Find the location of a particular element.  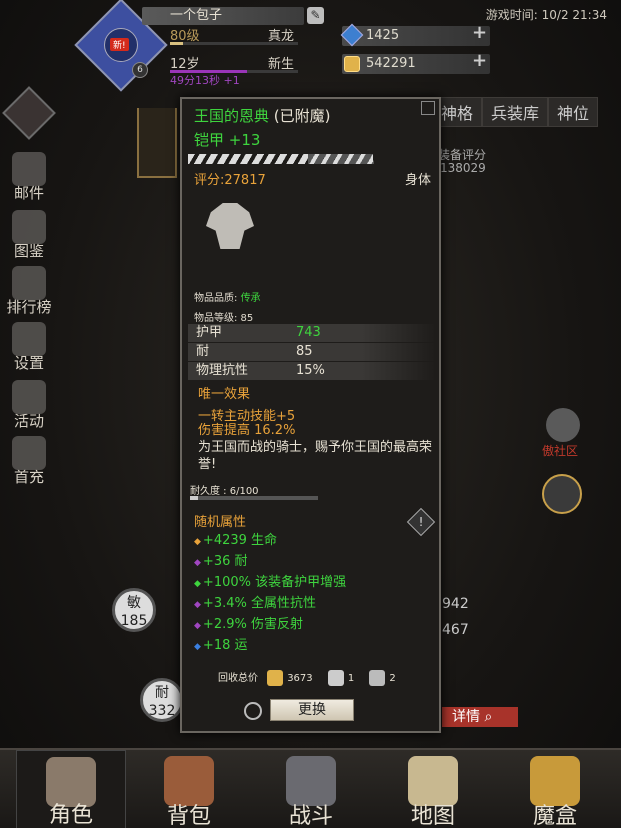

guild-icon is located at coordinates (563, 425).